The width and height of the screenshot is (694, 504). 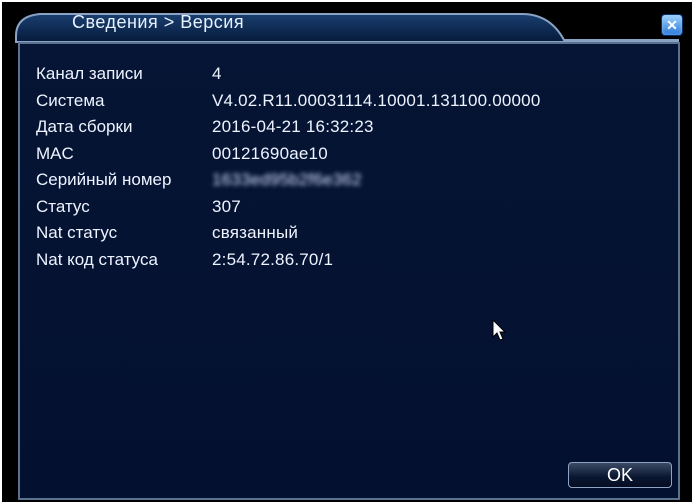 What do you see at coordinates (97, 259) in the screenshot?
I see `nat-code-label: Nat код статуса` at bounding box center [97, 259].